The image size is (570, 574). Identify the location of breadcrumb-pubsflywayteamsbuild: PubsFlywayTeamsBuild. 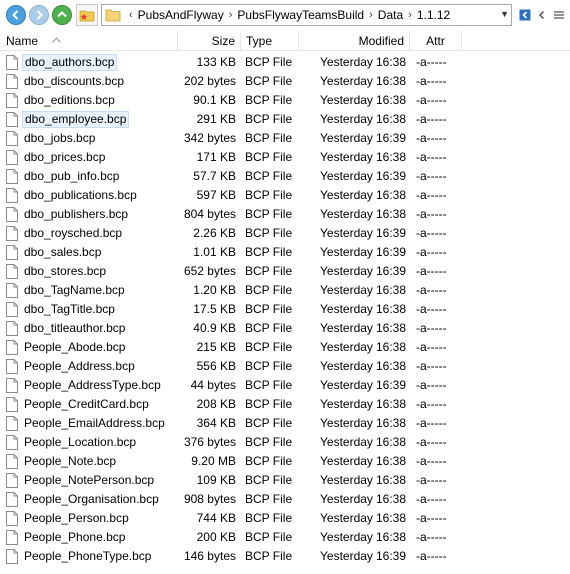
(300, 15).